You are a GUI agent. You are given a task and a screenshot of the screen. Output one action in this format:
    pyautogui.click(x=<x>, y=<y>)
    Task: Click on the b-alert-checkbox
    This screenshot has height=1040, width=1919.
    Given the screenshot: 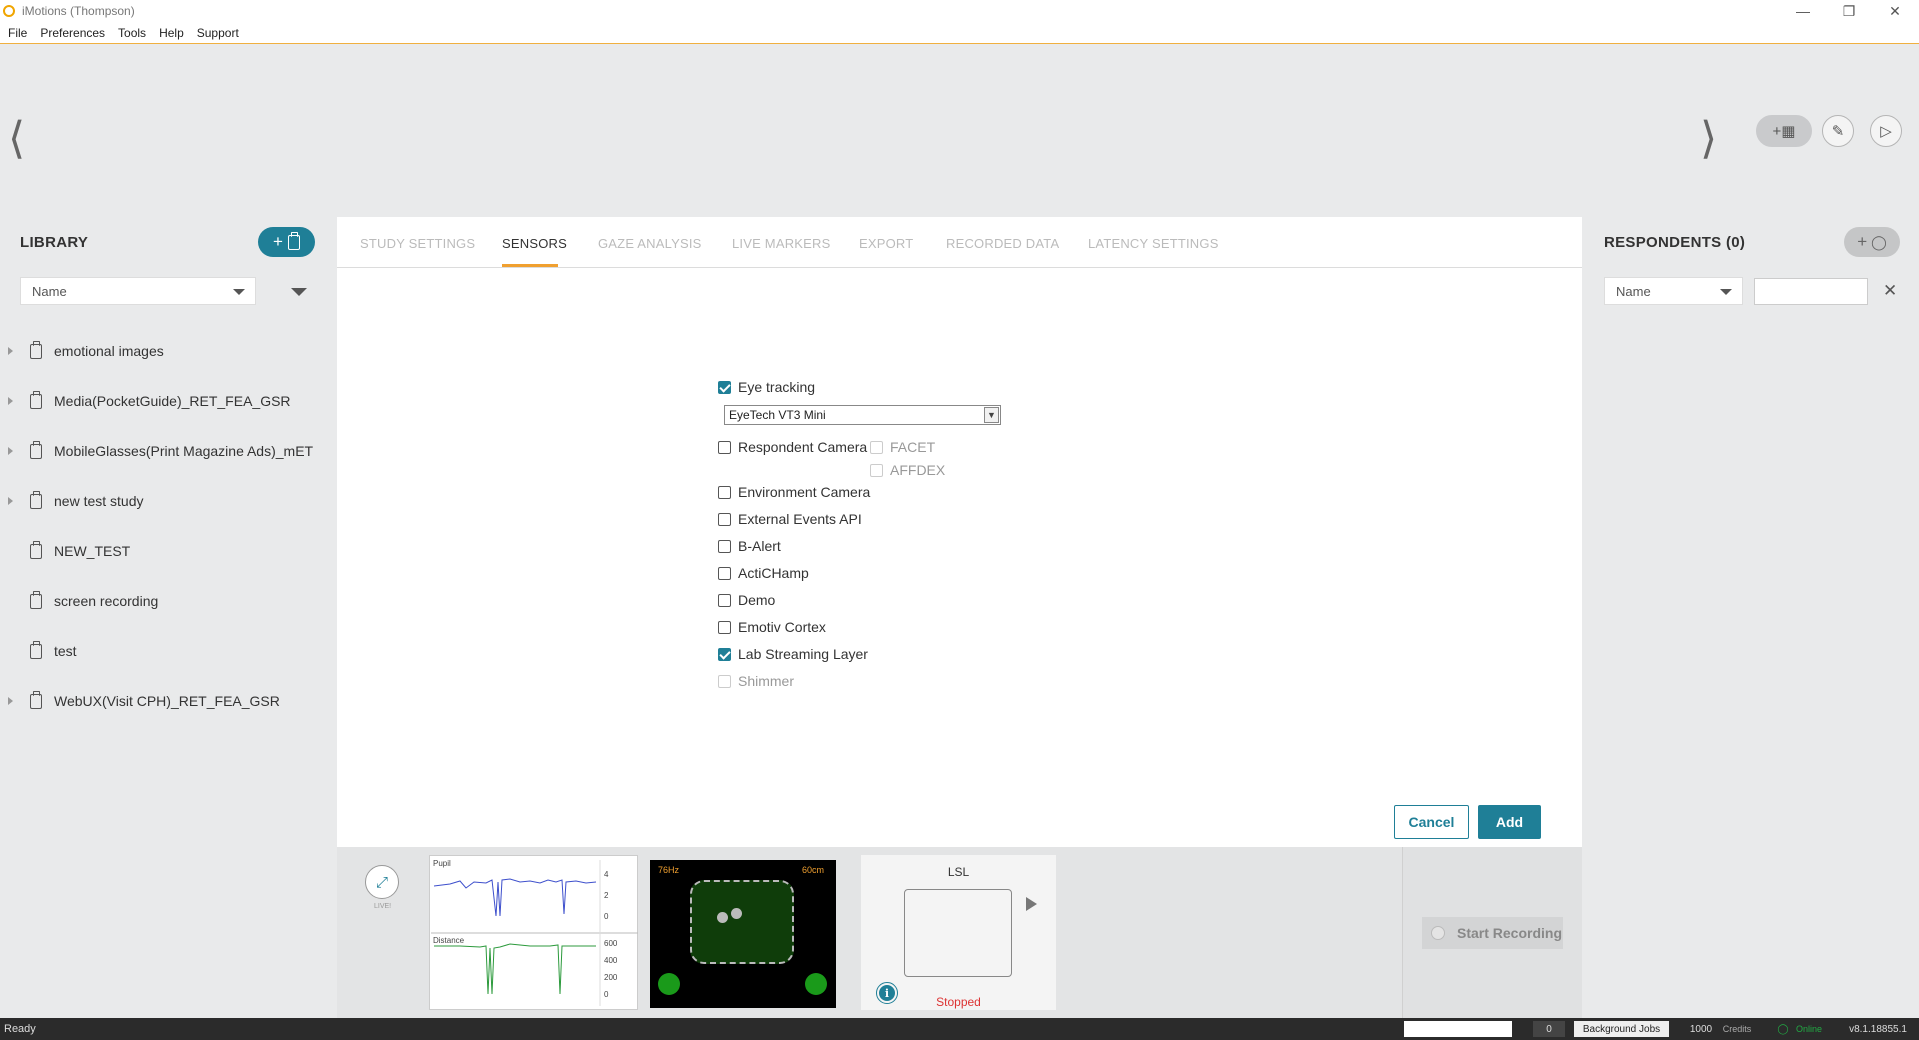 What is the action you would take?
    pyautogui.click(x=724, y=546)
    